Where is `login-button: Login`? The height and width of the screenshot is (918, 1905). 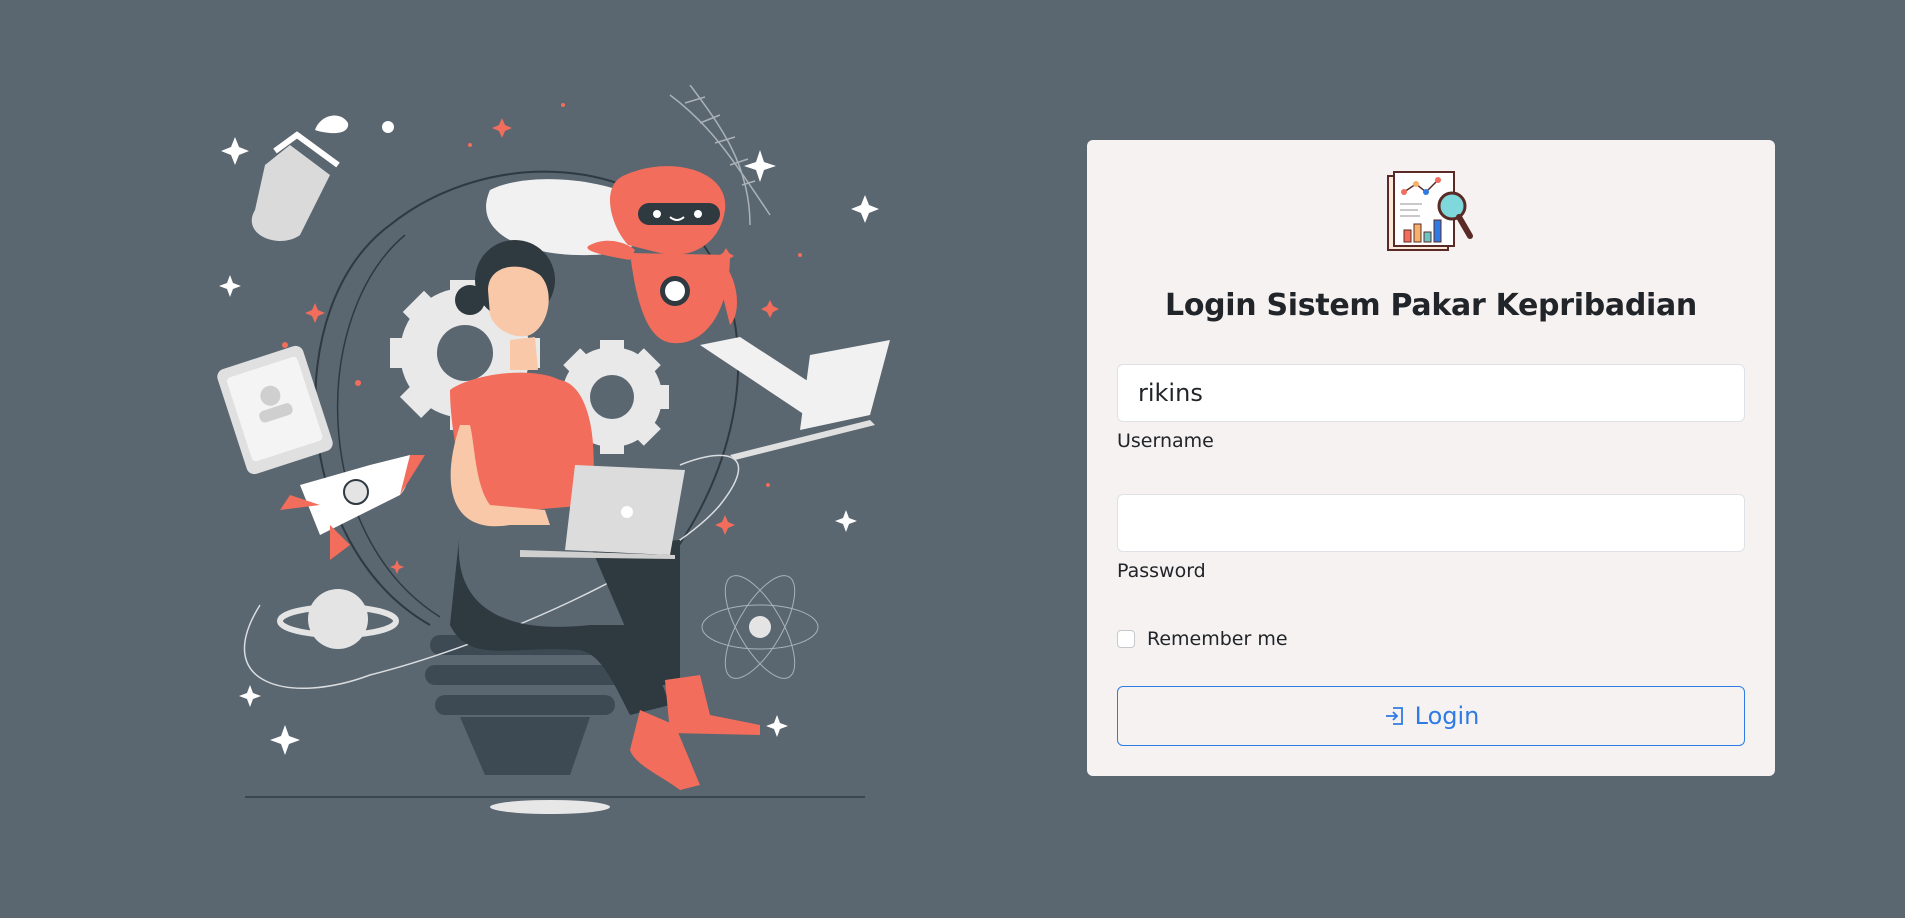
login-button: Login is located at coordinates (1431, 716).